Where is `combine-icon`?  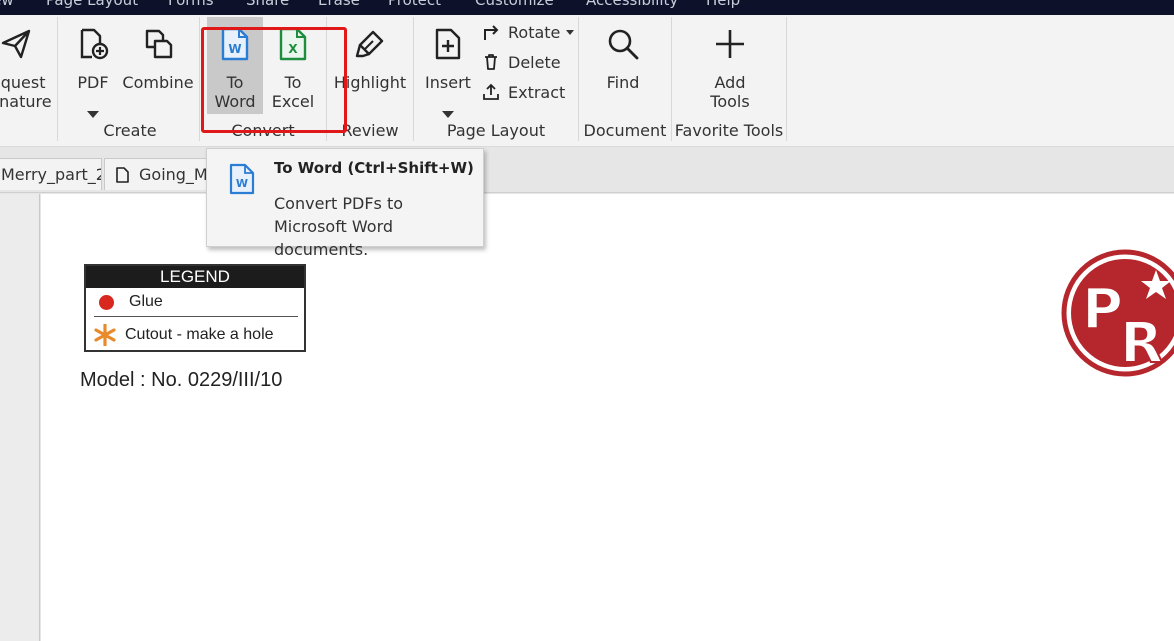 combine-icon is located at coordinates (159, 44).